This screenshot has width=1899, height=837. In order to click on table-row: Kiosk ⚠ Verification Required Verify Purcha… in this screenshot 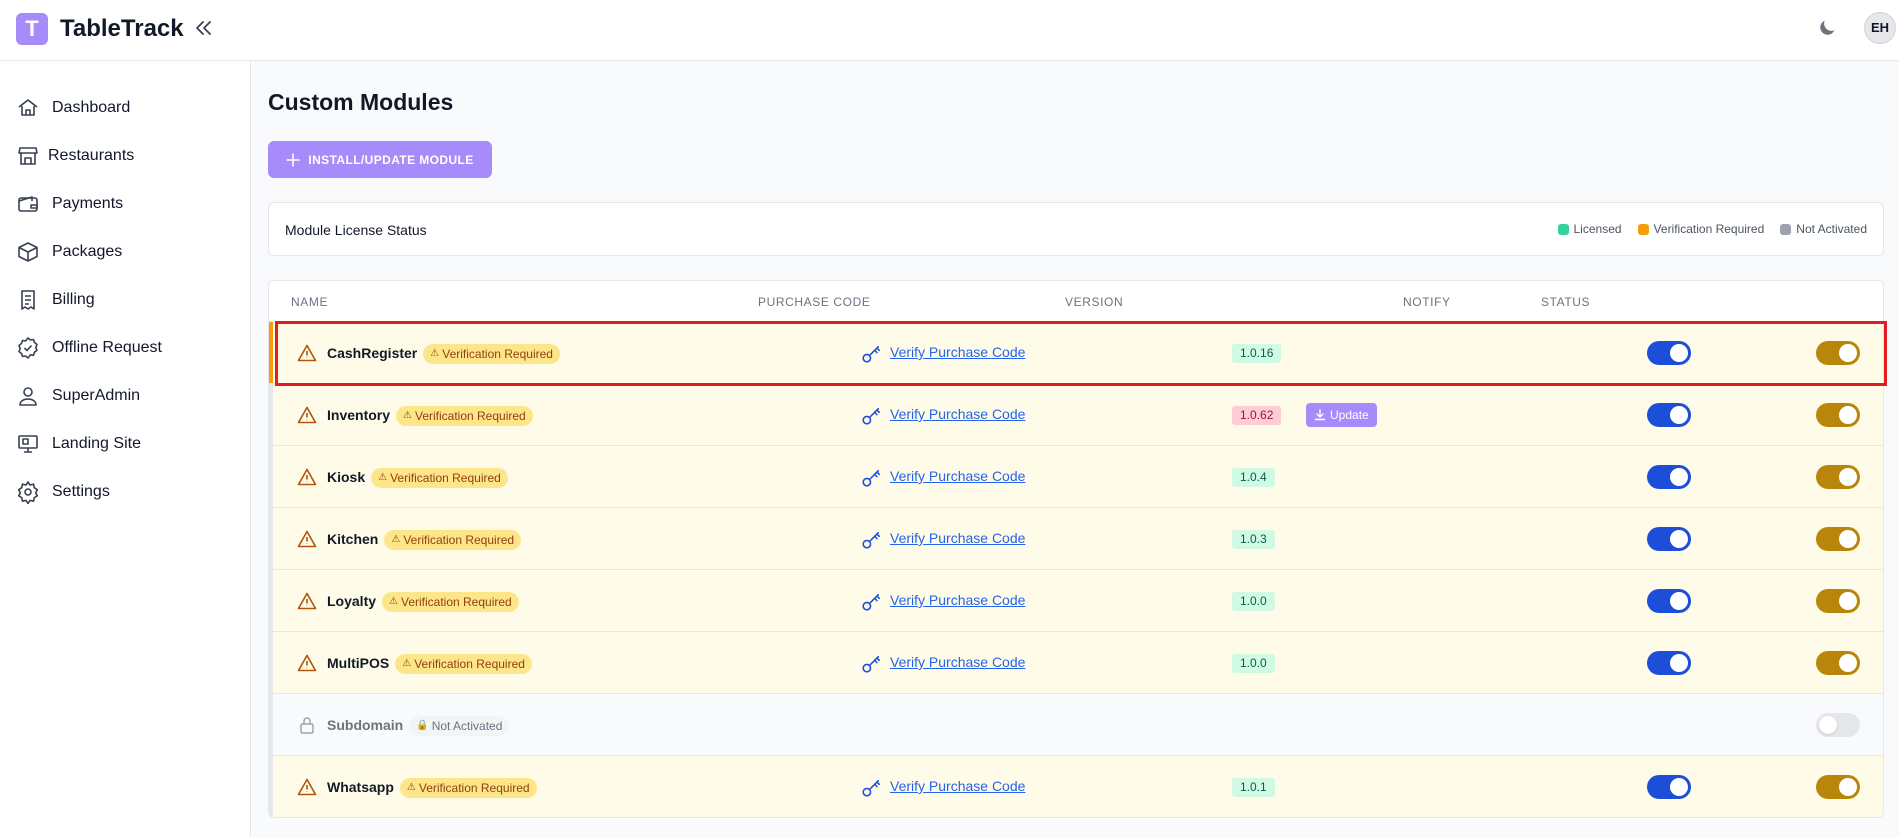, I will do `click(1076, 476)`.